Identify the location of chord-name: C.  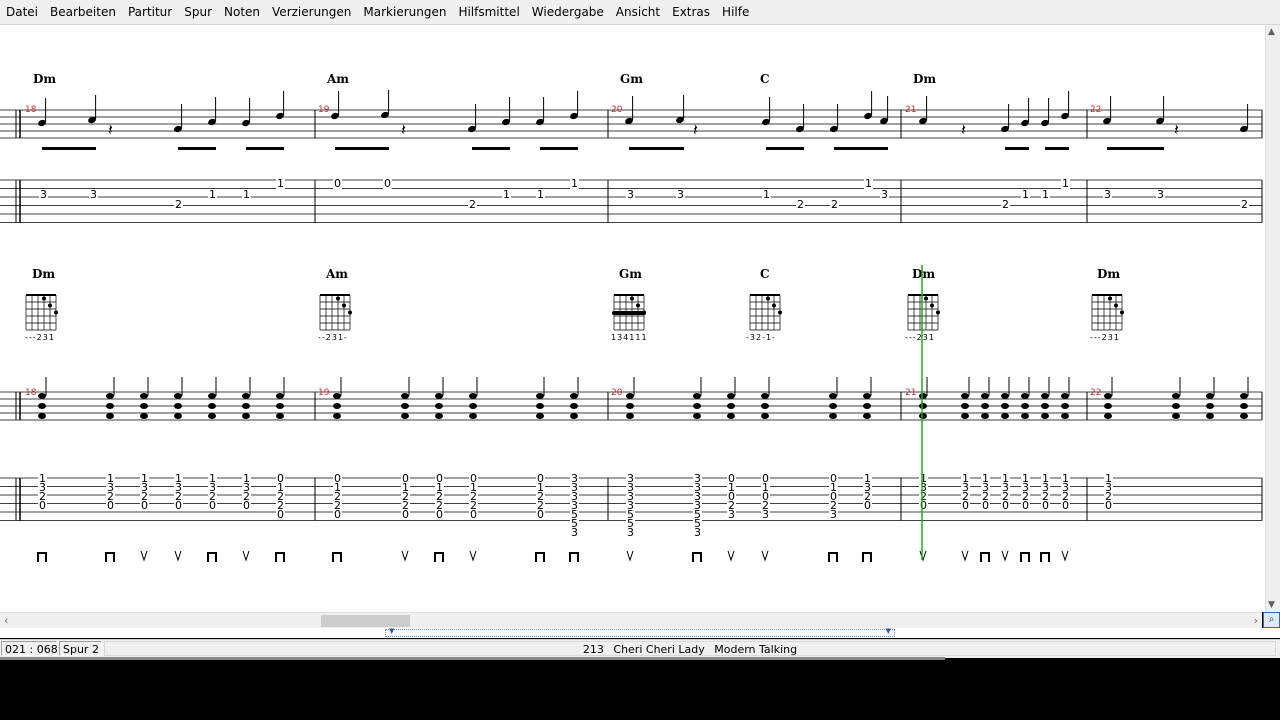
(765, 274).